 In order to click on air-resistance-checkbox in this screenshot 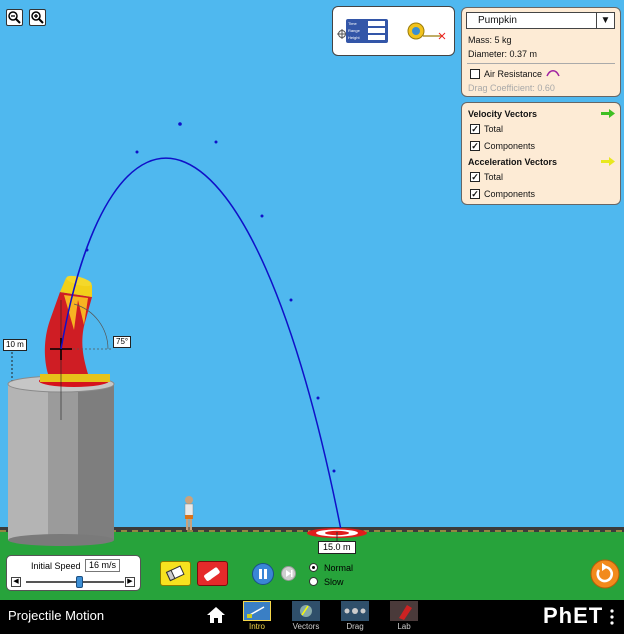, I will do `click(475, 74)`.